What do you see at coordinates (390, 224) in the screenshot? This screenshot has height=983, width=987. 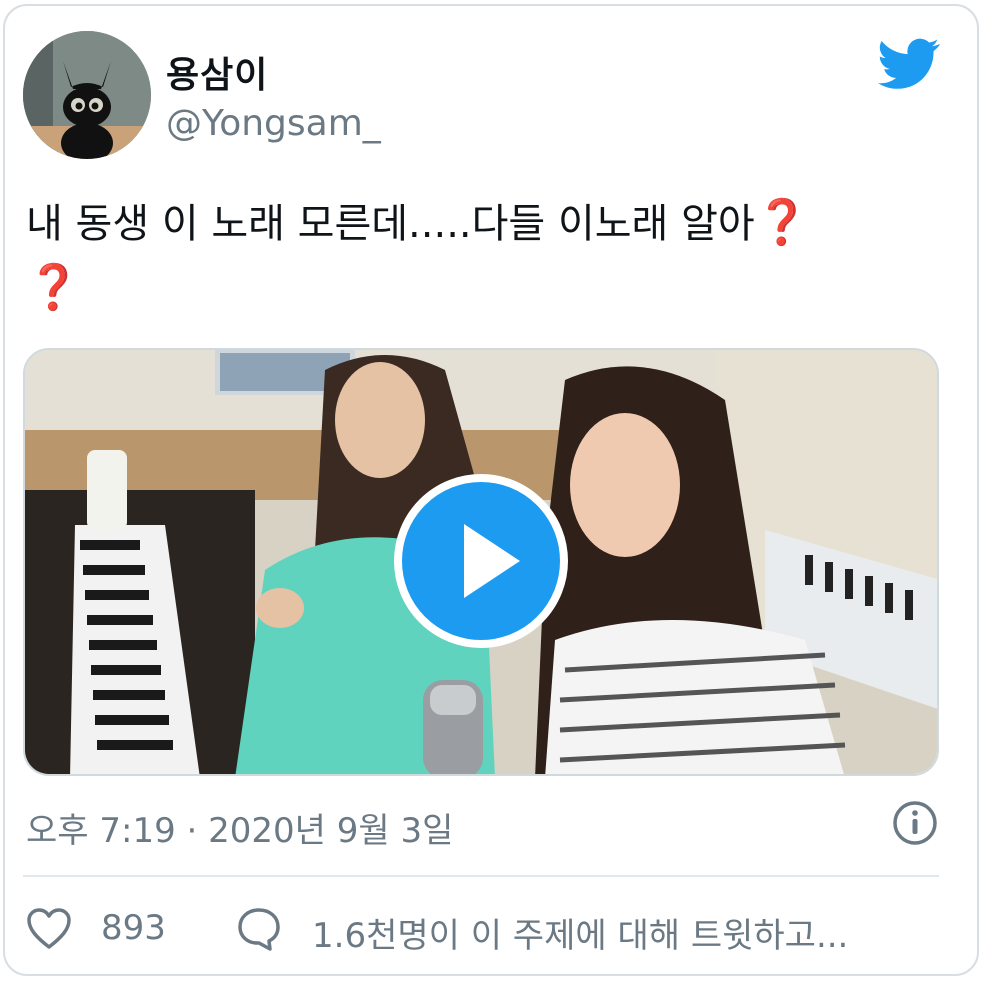 I see `tweet-body: 내 동생 이 노래 모른데.....다들 이노래 알아` at bounding box center [390, 224].